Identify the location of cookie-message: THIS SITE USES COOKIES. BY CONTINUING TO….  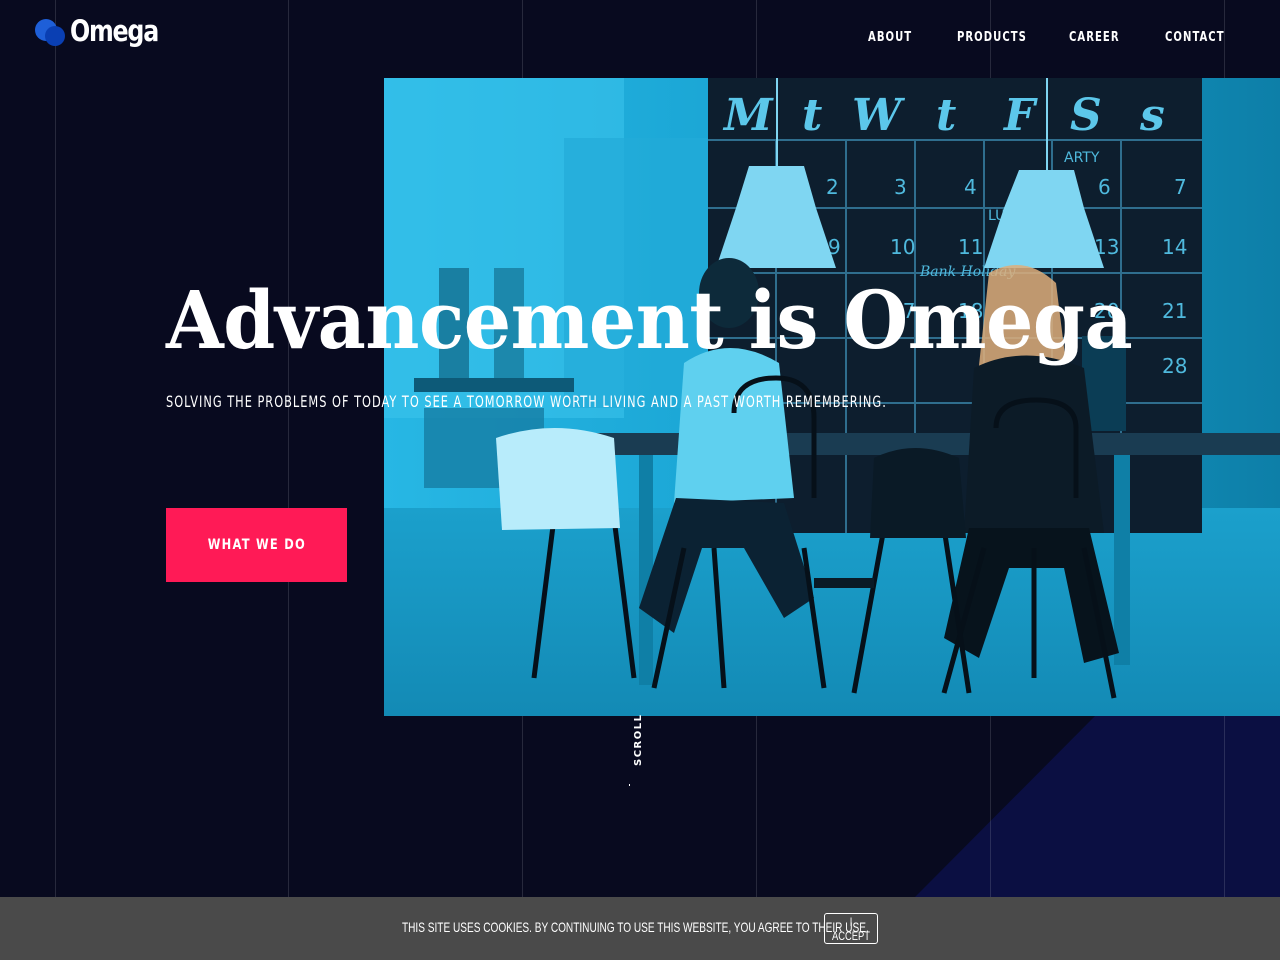
(635, 927).